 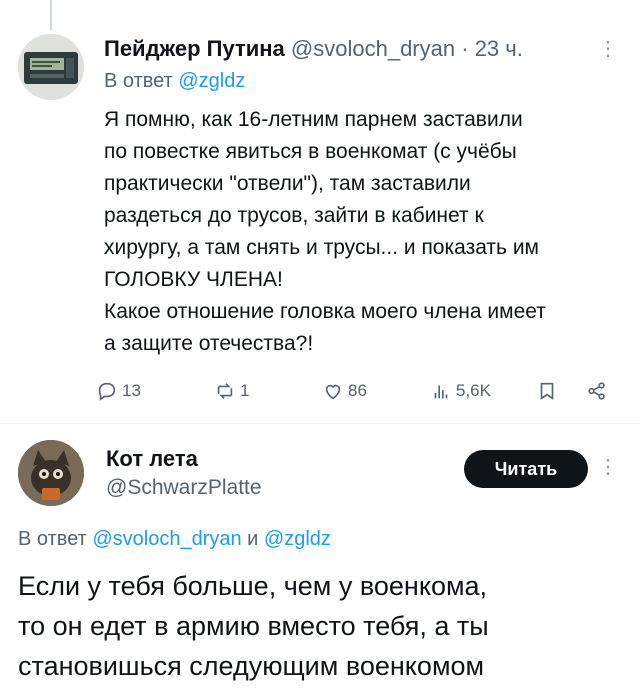 I want to click on thread-connector-line, so click(x=51, y=15).